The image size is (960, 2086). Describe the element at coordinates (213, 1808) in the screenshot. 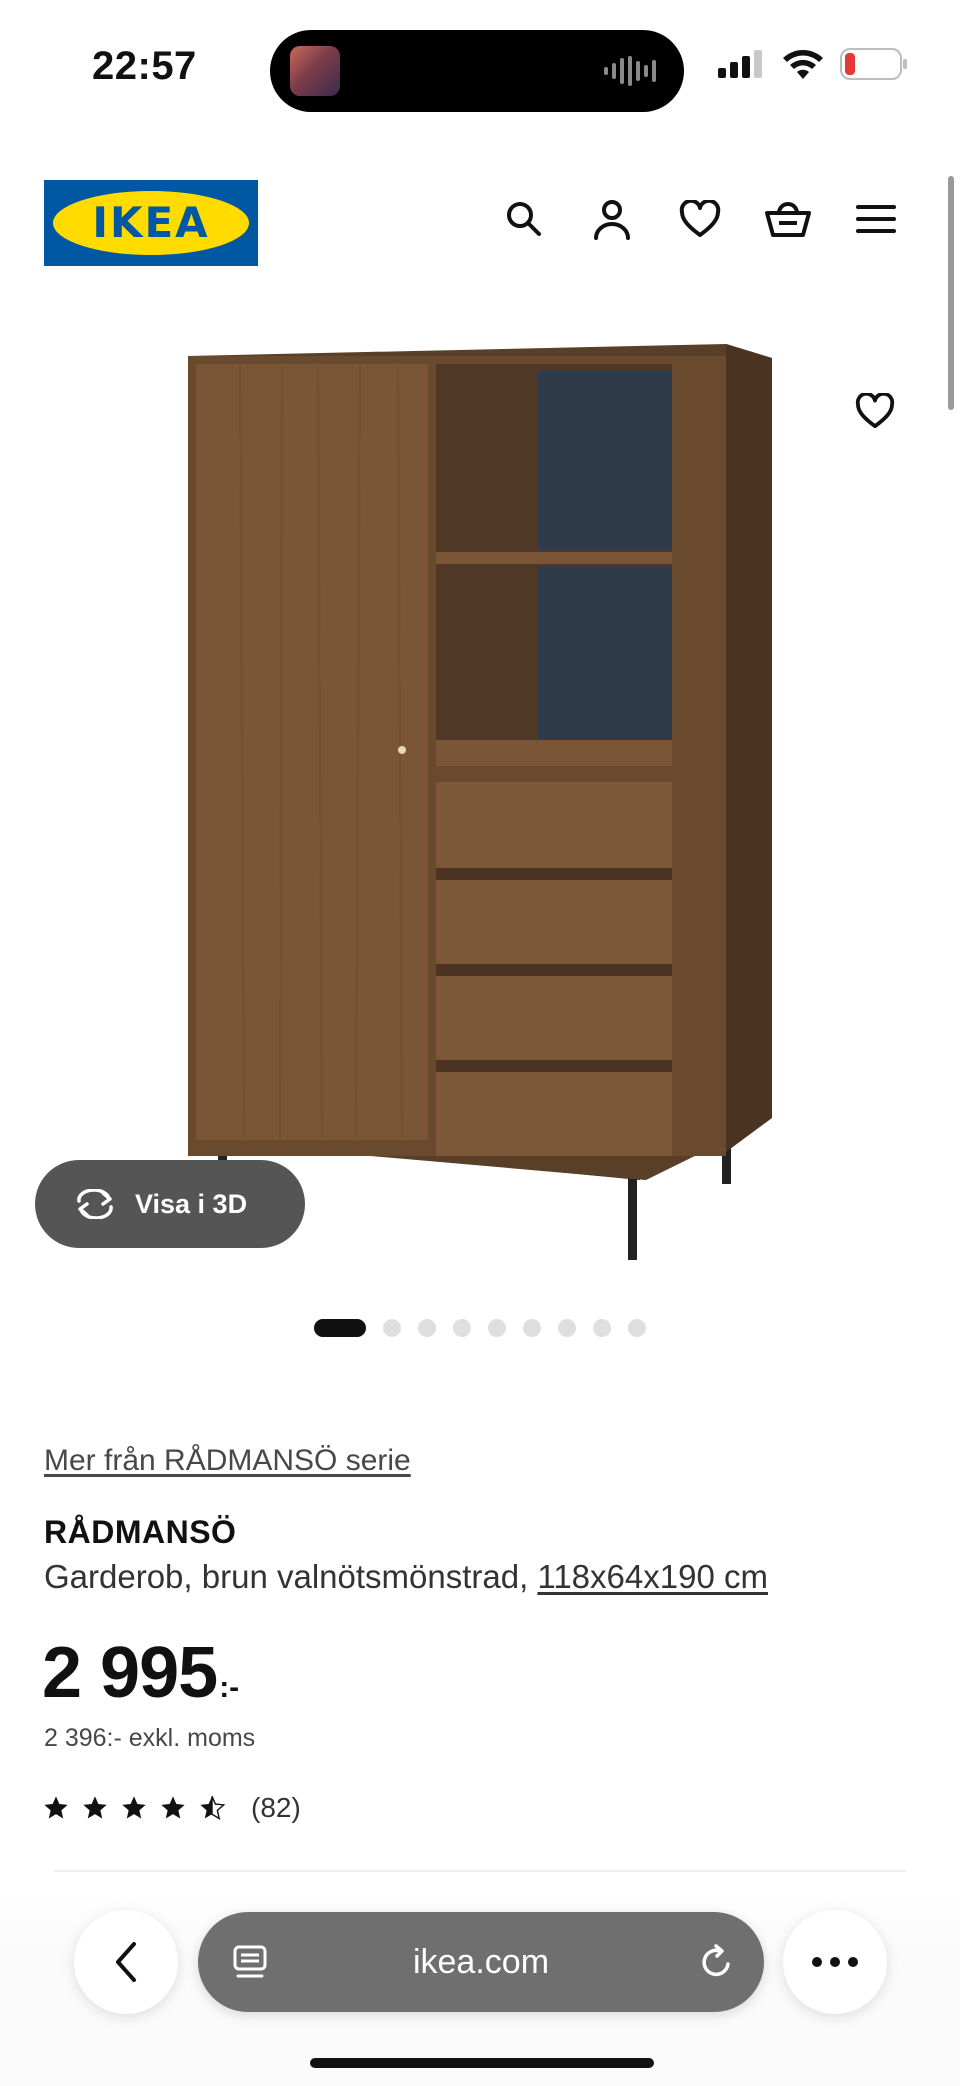

I see `half-star-icon` at that location.